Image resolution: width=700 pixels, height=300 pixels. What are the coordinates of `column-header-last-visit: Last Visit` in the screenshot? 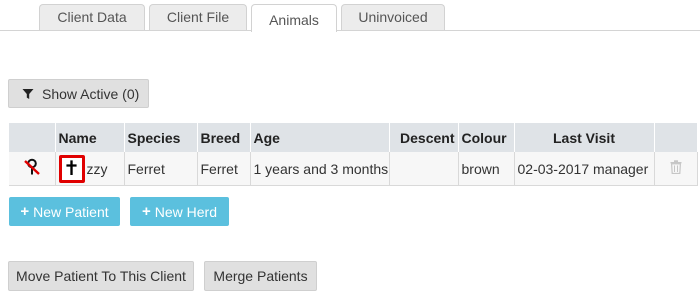 It's located at (584, 137).